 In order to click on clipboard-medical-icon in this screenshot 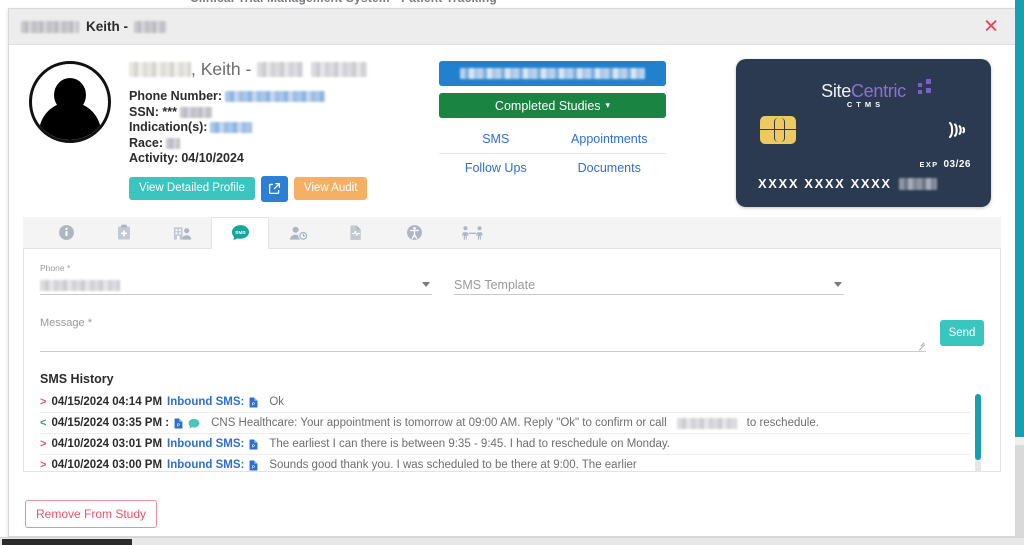, I will do `click(124, 232)`.